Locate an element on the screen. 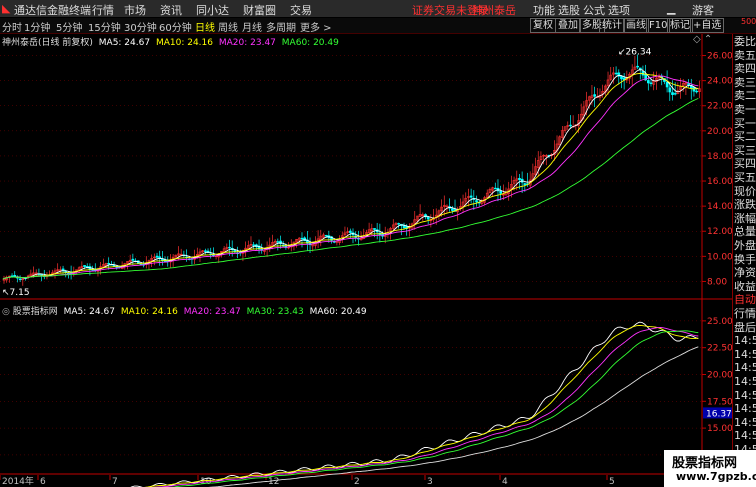 The image size is (756, 487). sub-panel-title: 股票指标网 is located at coordinates (35, 312).